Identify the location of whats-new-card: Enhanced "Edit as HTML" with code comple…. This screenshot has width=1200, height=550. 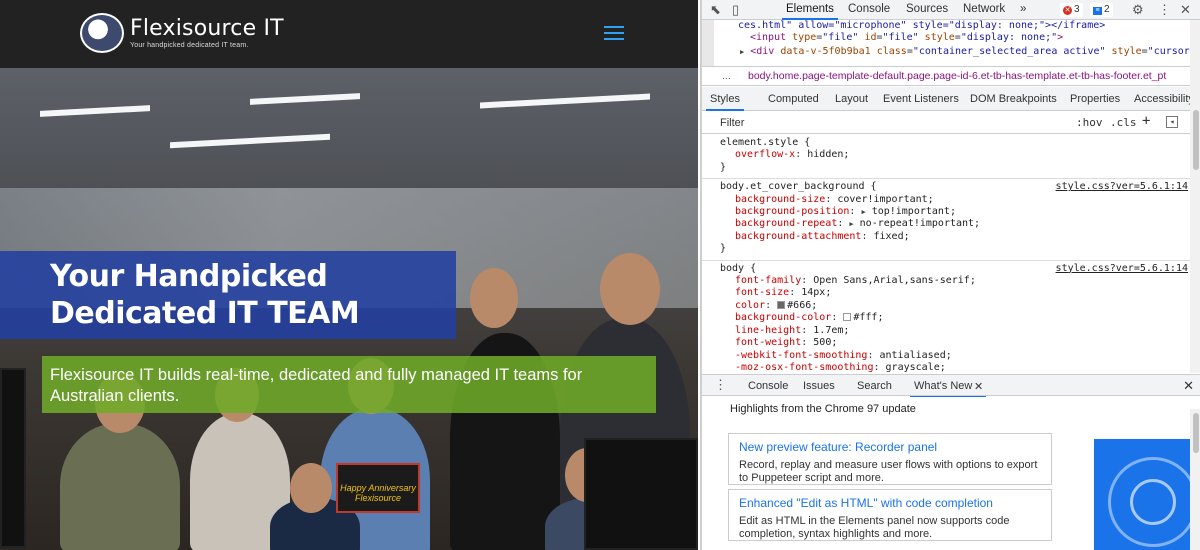
(890, 515).